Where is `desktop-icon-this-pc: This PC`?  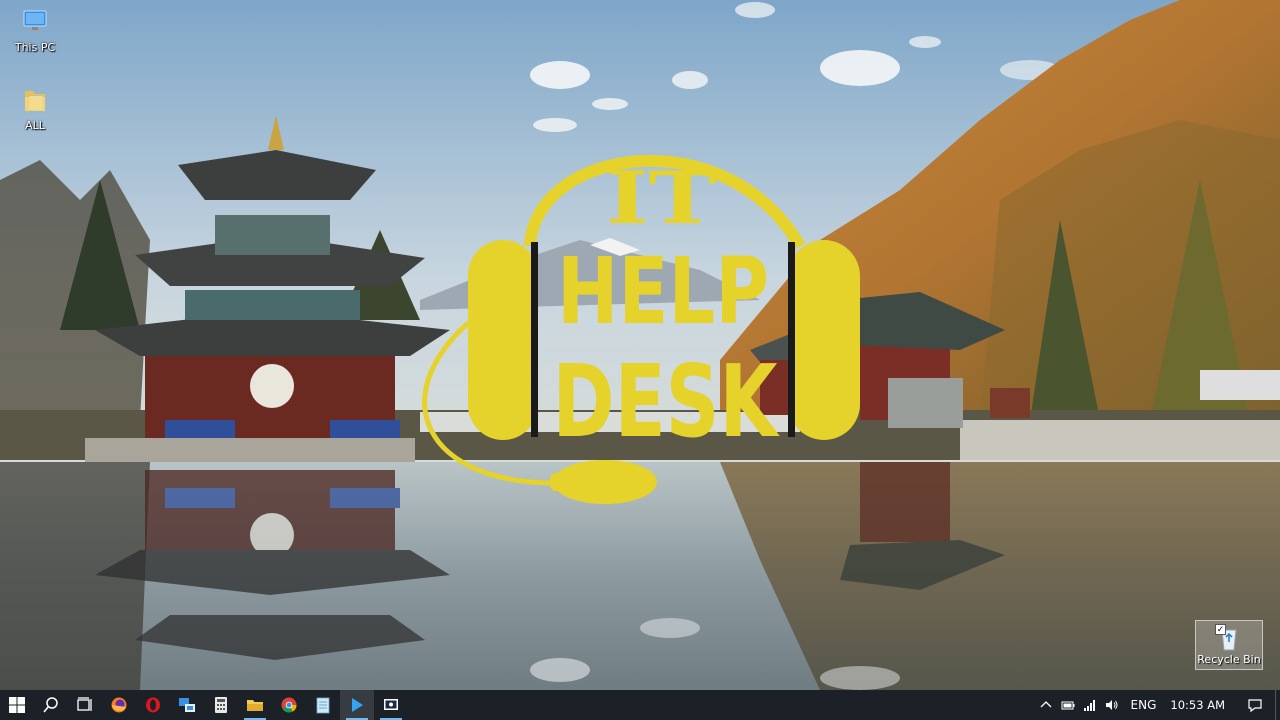
desktop-icon-this-pc: This PC is located at coordinates (35, 30).